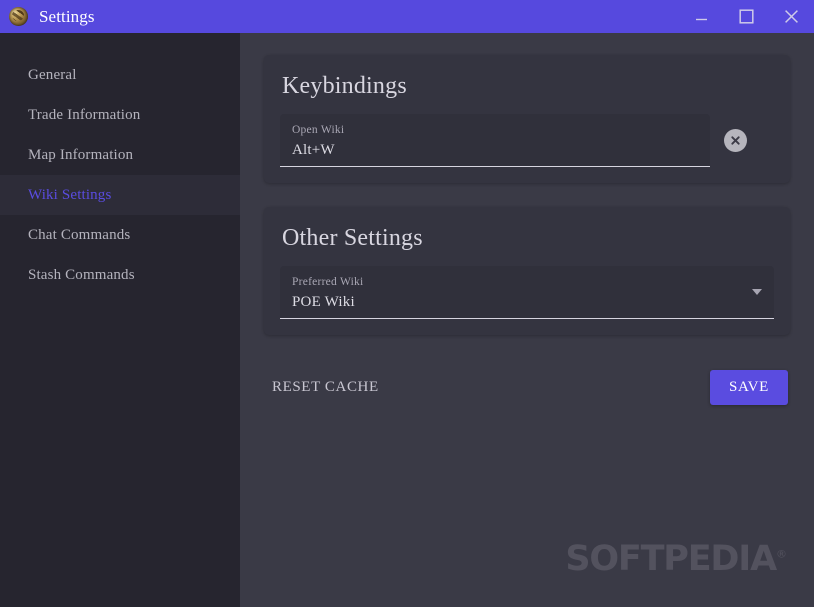 This screenshot has width=814, height=607. I want to click on other-settings-card: Other Settings Preferred Wiki POE Wiki, so click(527, 271).